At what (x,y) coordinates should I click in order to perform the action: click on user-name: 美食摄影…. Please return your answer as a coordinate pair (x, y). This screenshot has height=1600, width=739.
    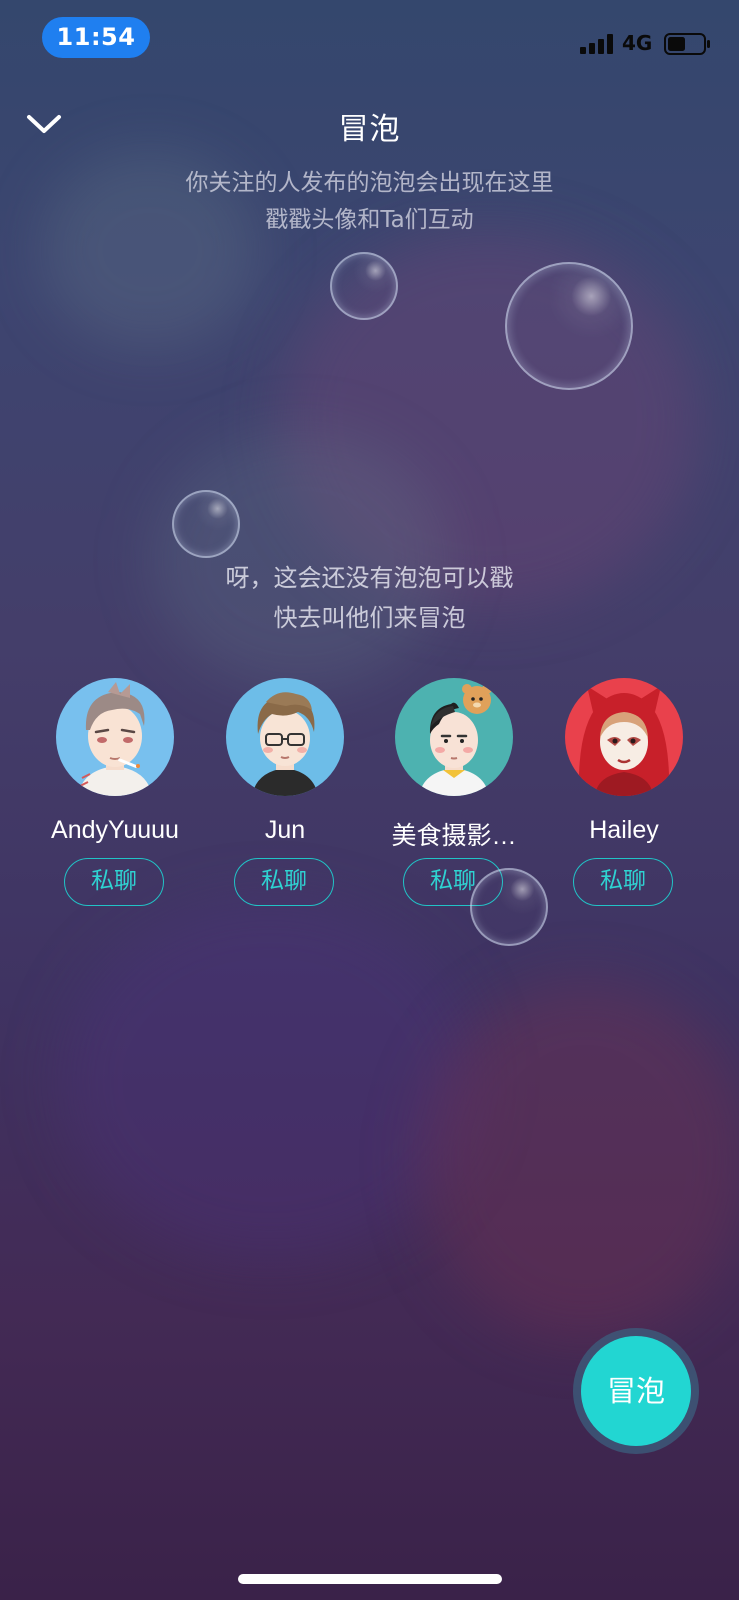
    Looking at the image, I should click on (454, 834).